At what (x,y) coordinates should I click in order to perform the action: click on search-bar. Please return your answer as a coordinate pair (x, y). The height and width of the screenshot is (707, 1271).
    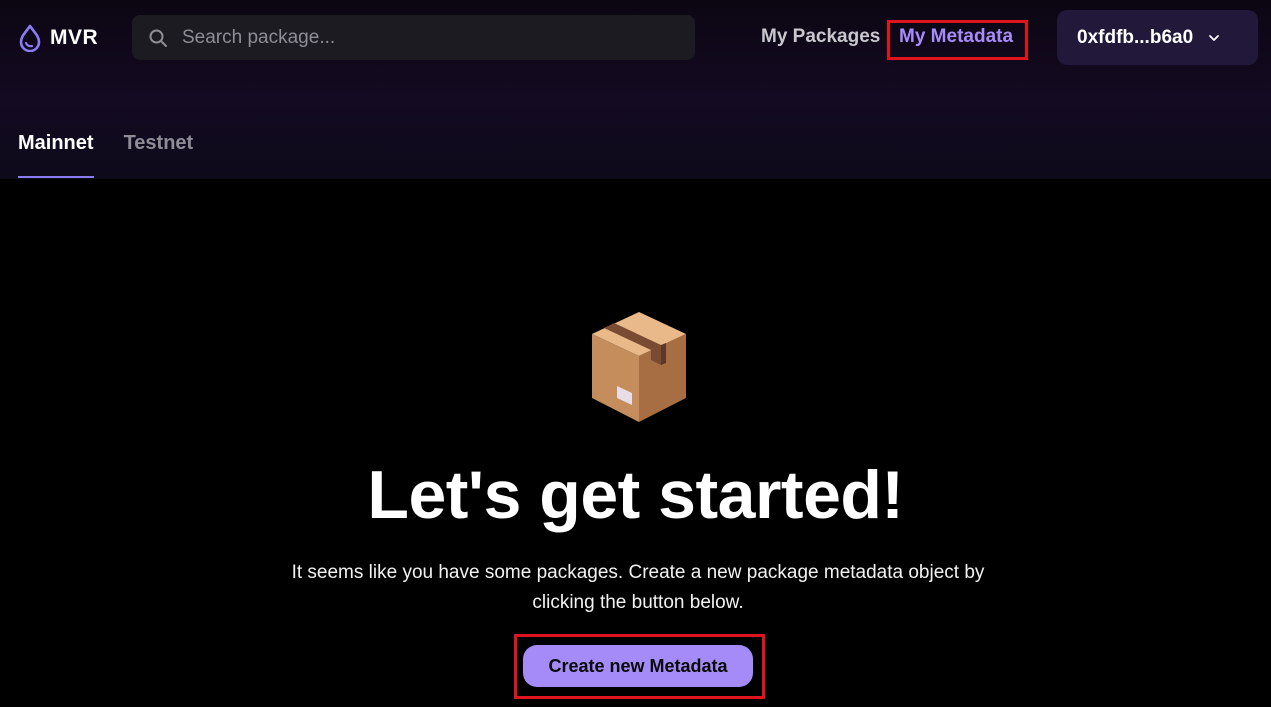
    Looking at the image, I should click on (413, 37).